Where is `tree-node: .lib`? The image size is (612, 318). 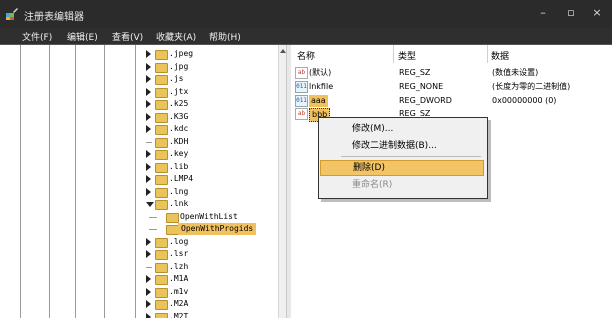 tree-node: .lib is located at coordinates (139, 167).